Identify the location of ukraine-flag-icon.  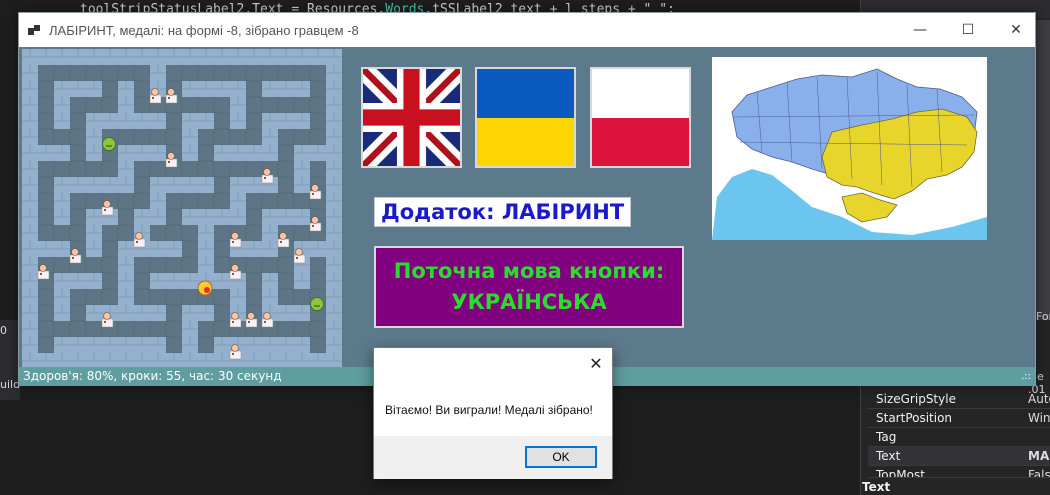
(525, 117).